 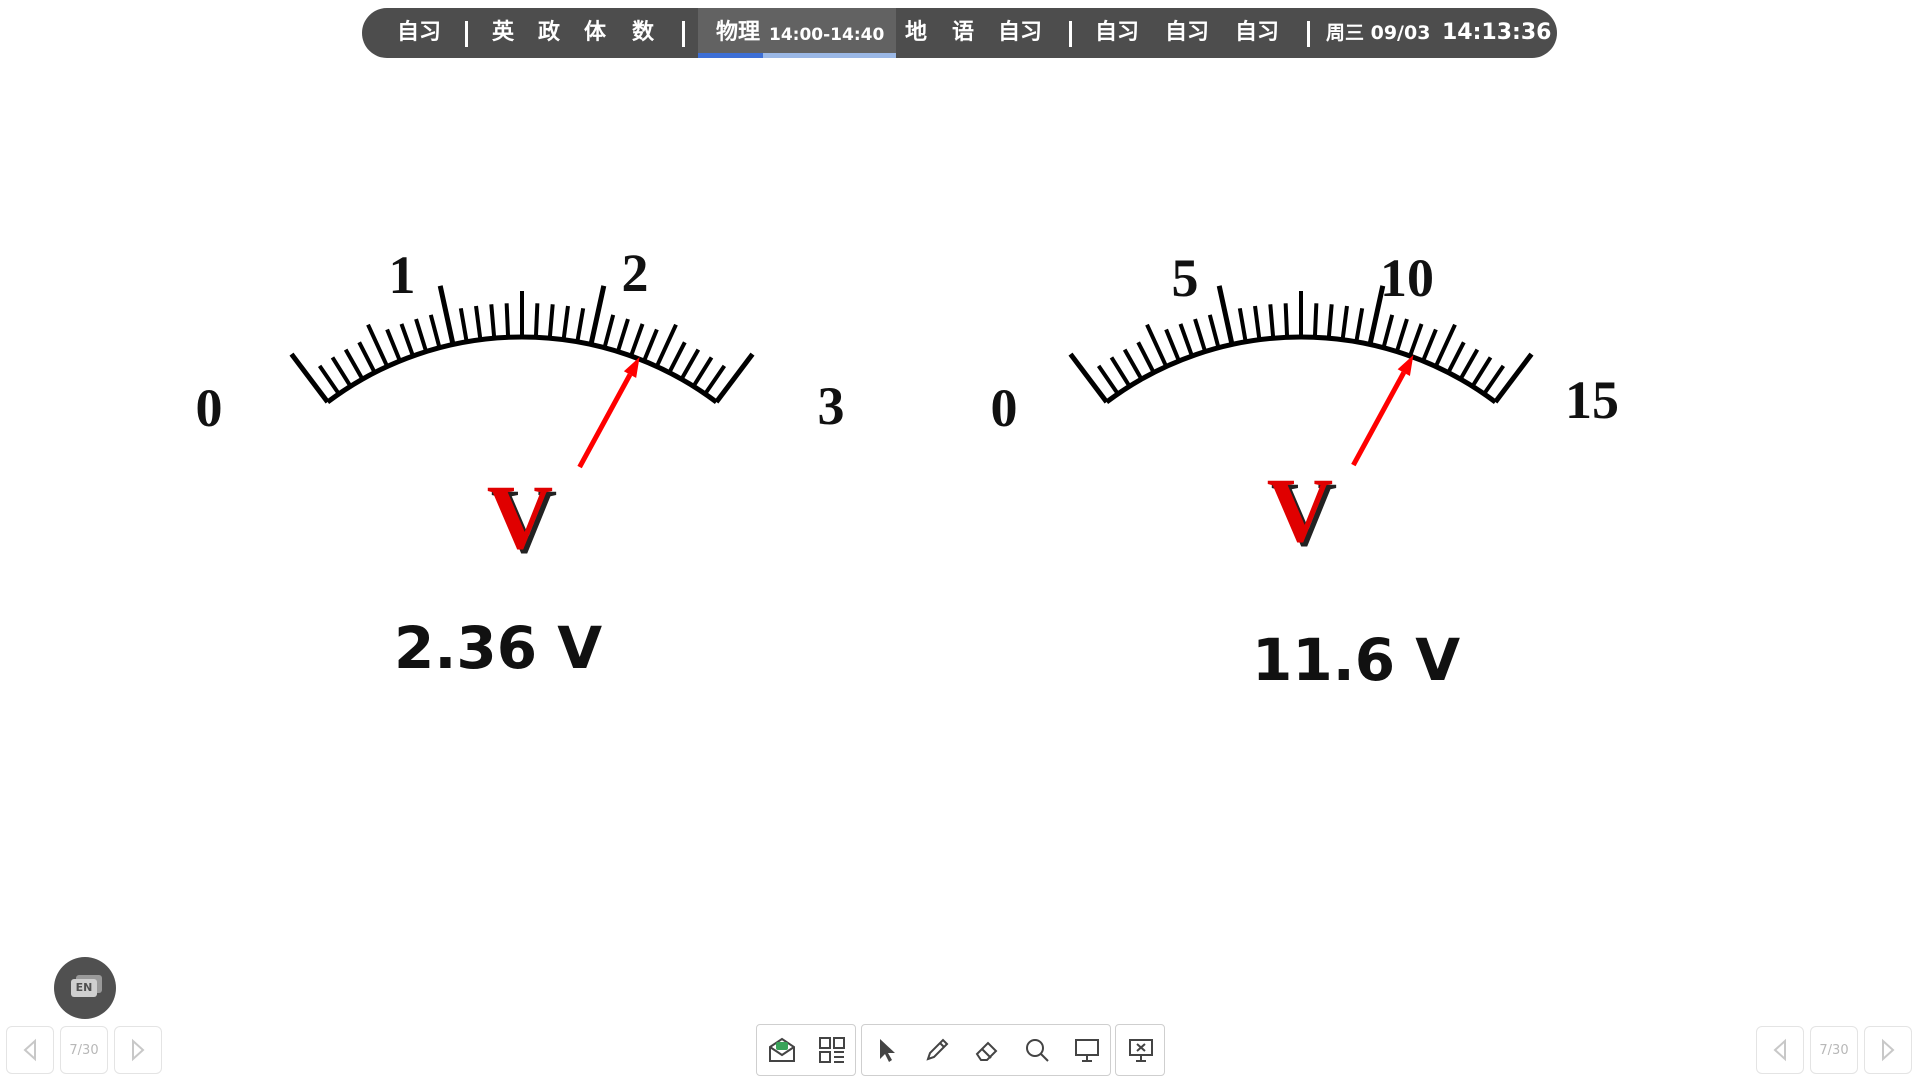 I want to click on screen-tool-button, so click(x=1087, y=1050).